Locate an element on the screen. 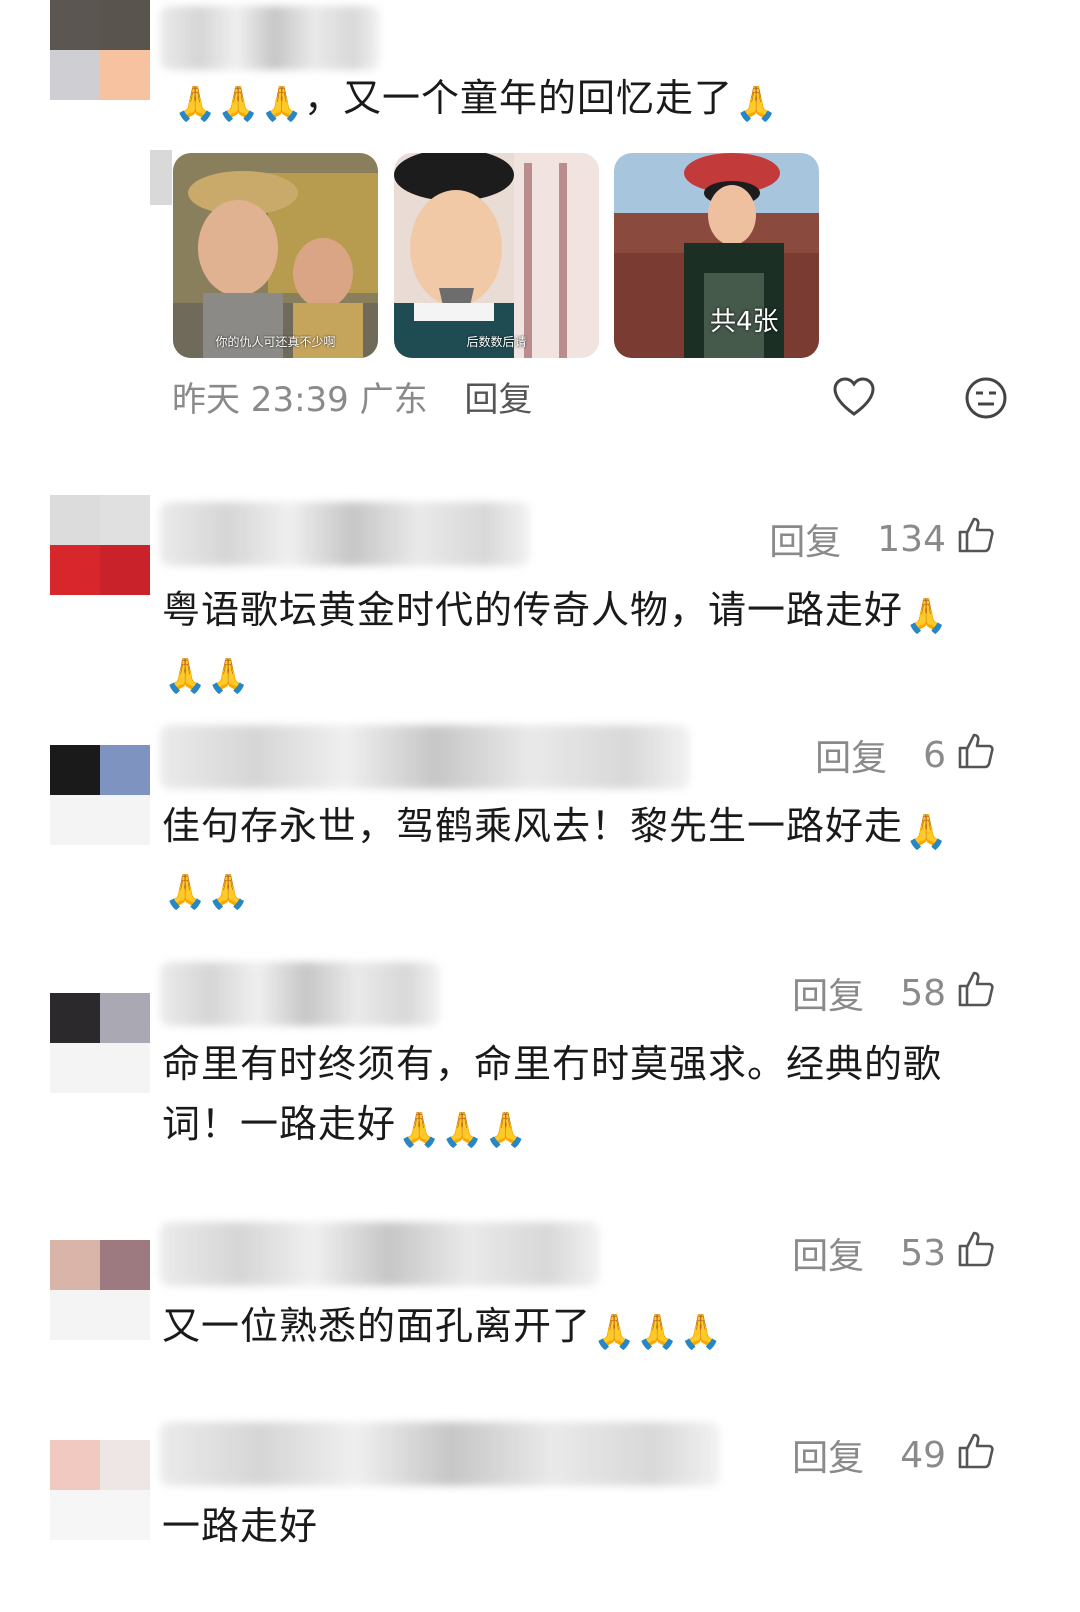 Image resolution: width=1080 pixels, height=1612 pixels. neutral-face-icon is located at coordinates (986, 398).